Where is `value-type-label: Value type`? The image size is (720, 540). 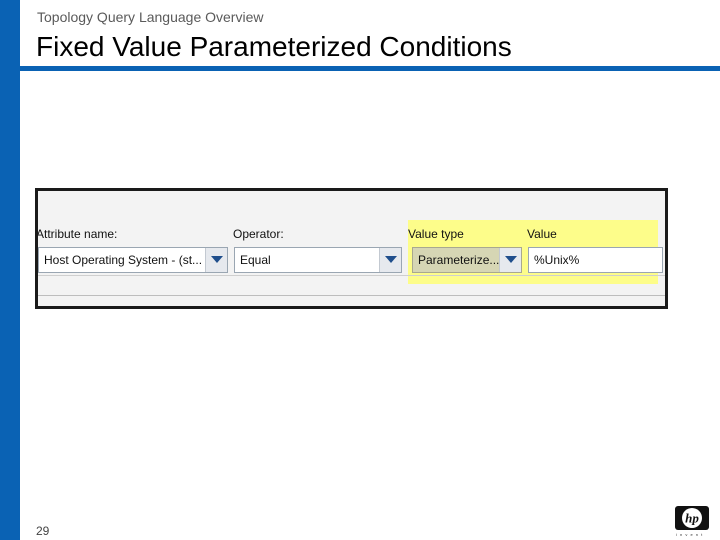
value-type-label: Value type is located at coordinates (436, 234).